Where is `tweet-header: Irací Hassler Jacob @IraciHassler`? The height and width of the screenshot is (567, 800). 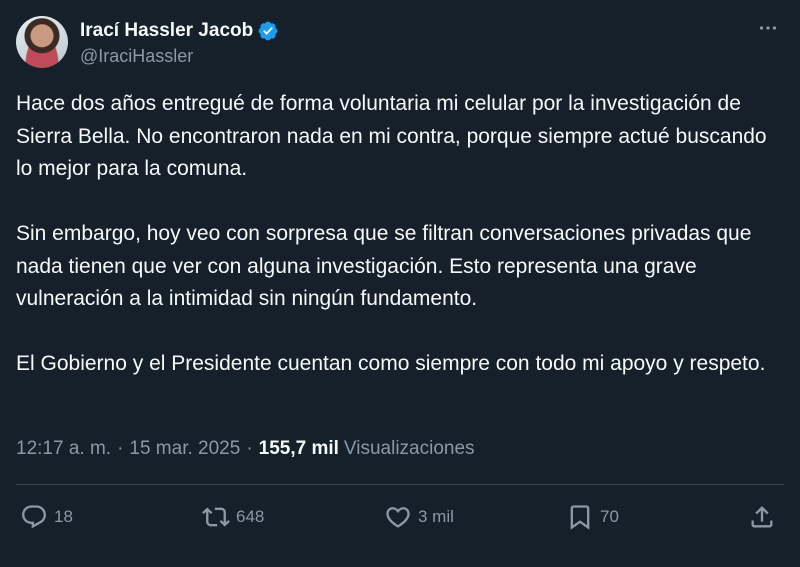
tweet-header: Irací Hassler Jacob @IraciHassler is located at coordinates (147, 42).